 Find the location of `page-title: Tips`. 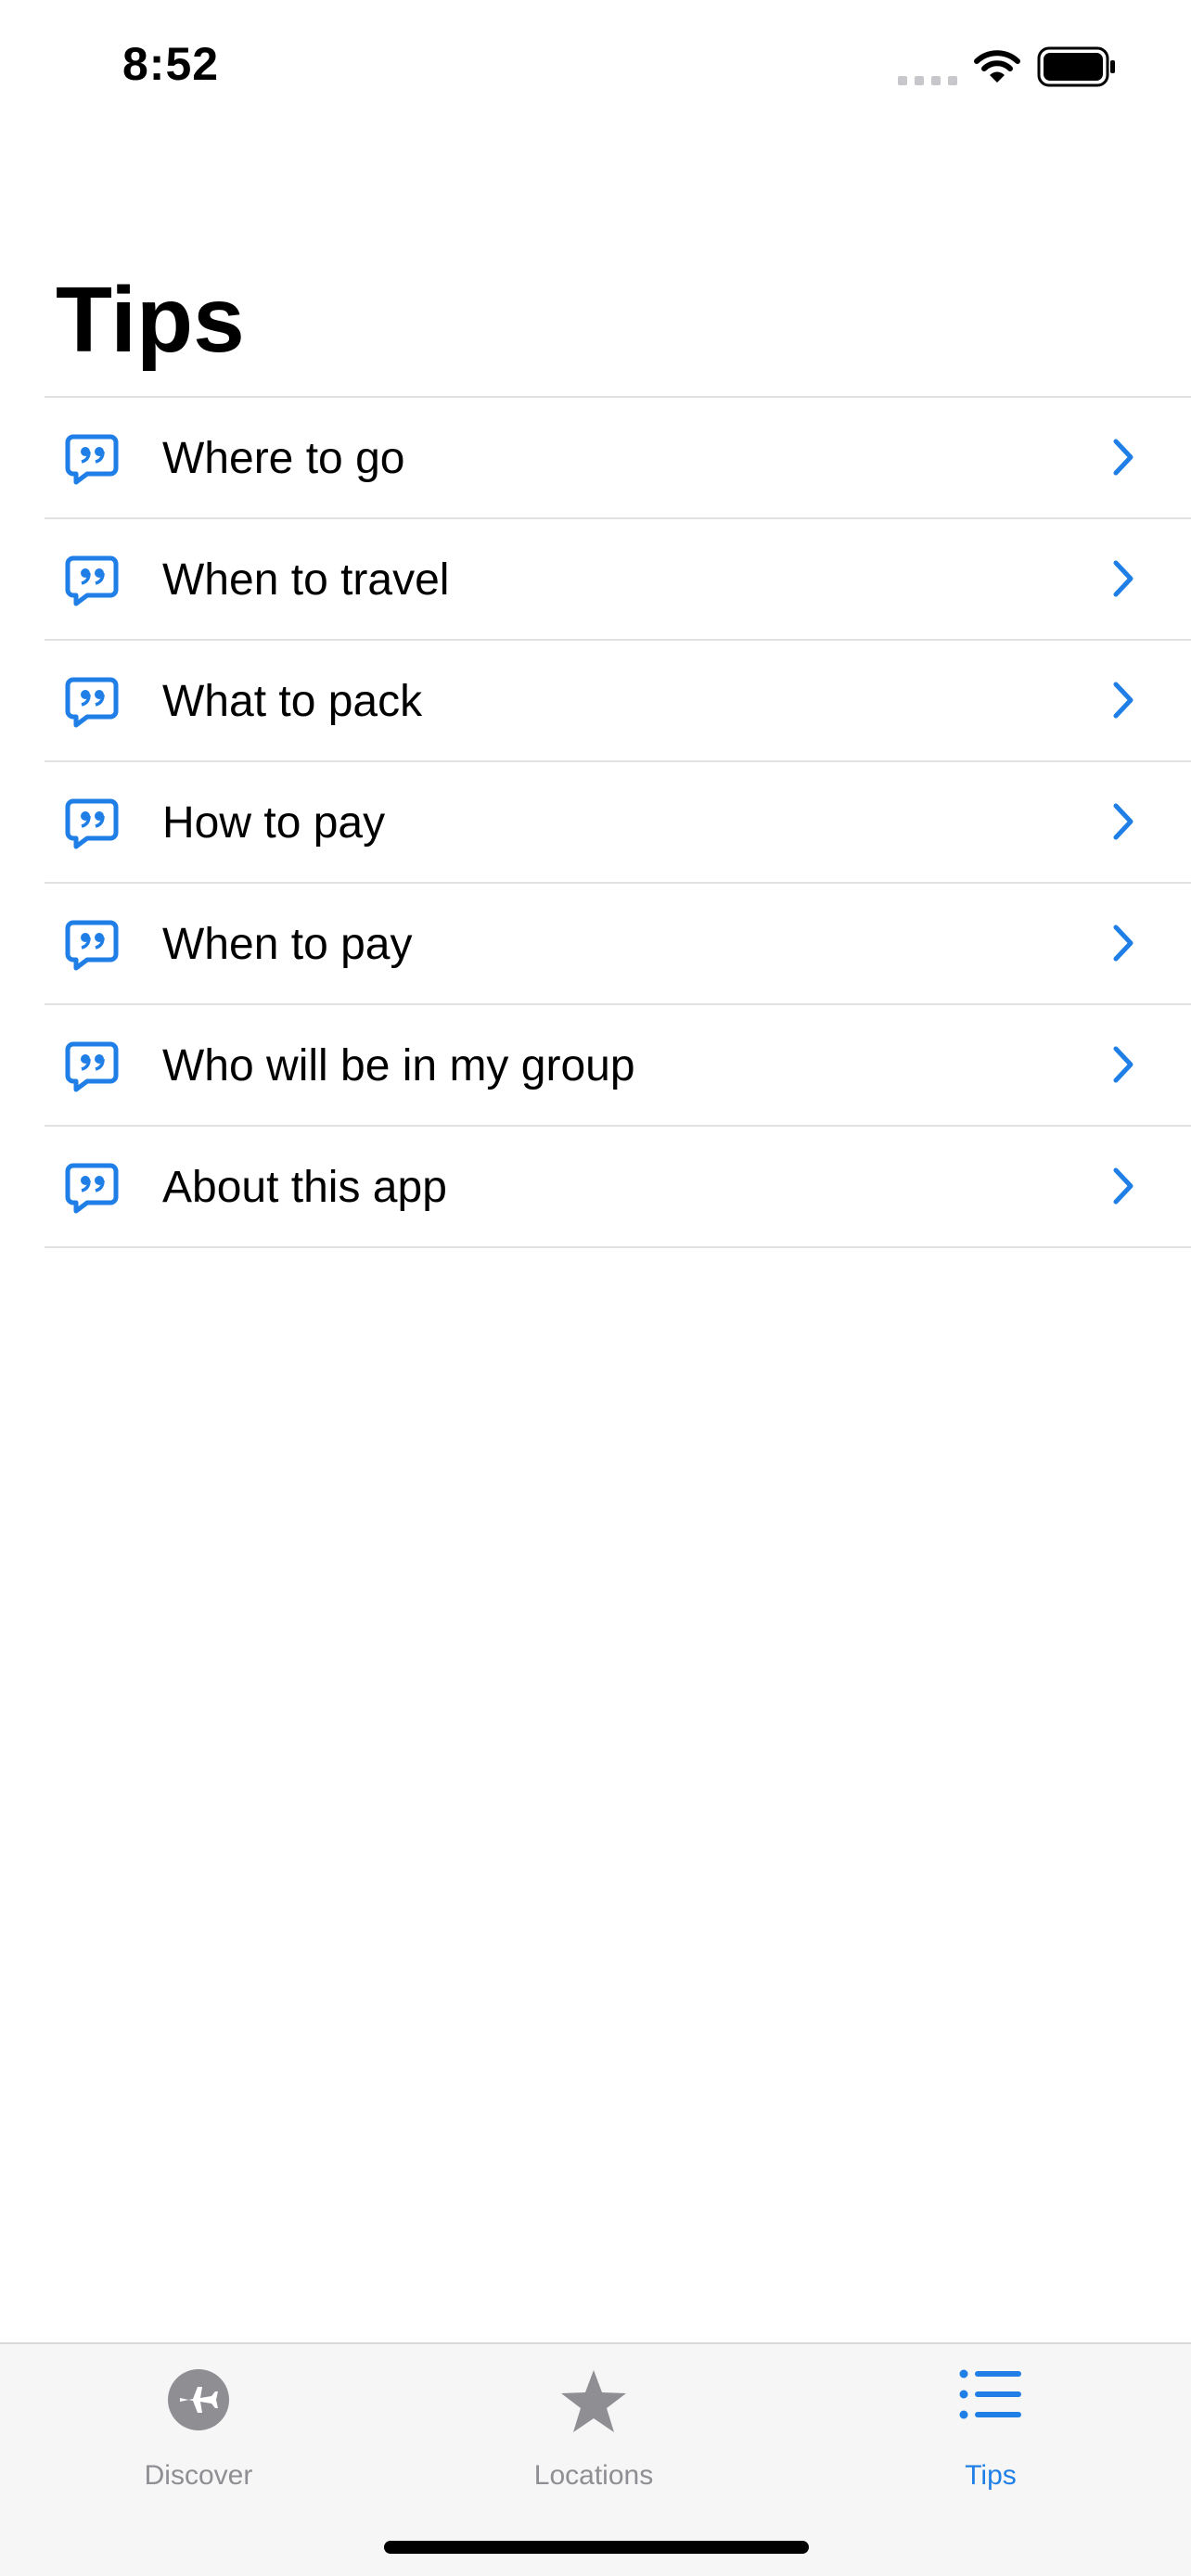

page-title: Tips is located at coordinates (151, 320).